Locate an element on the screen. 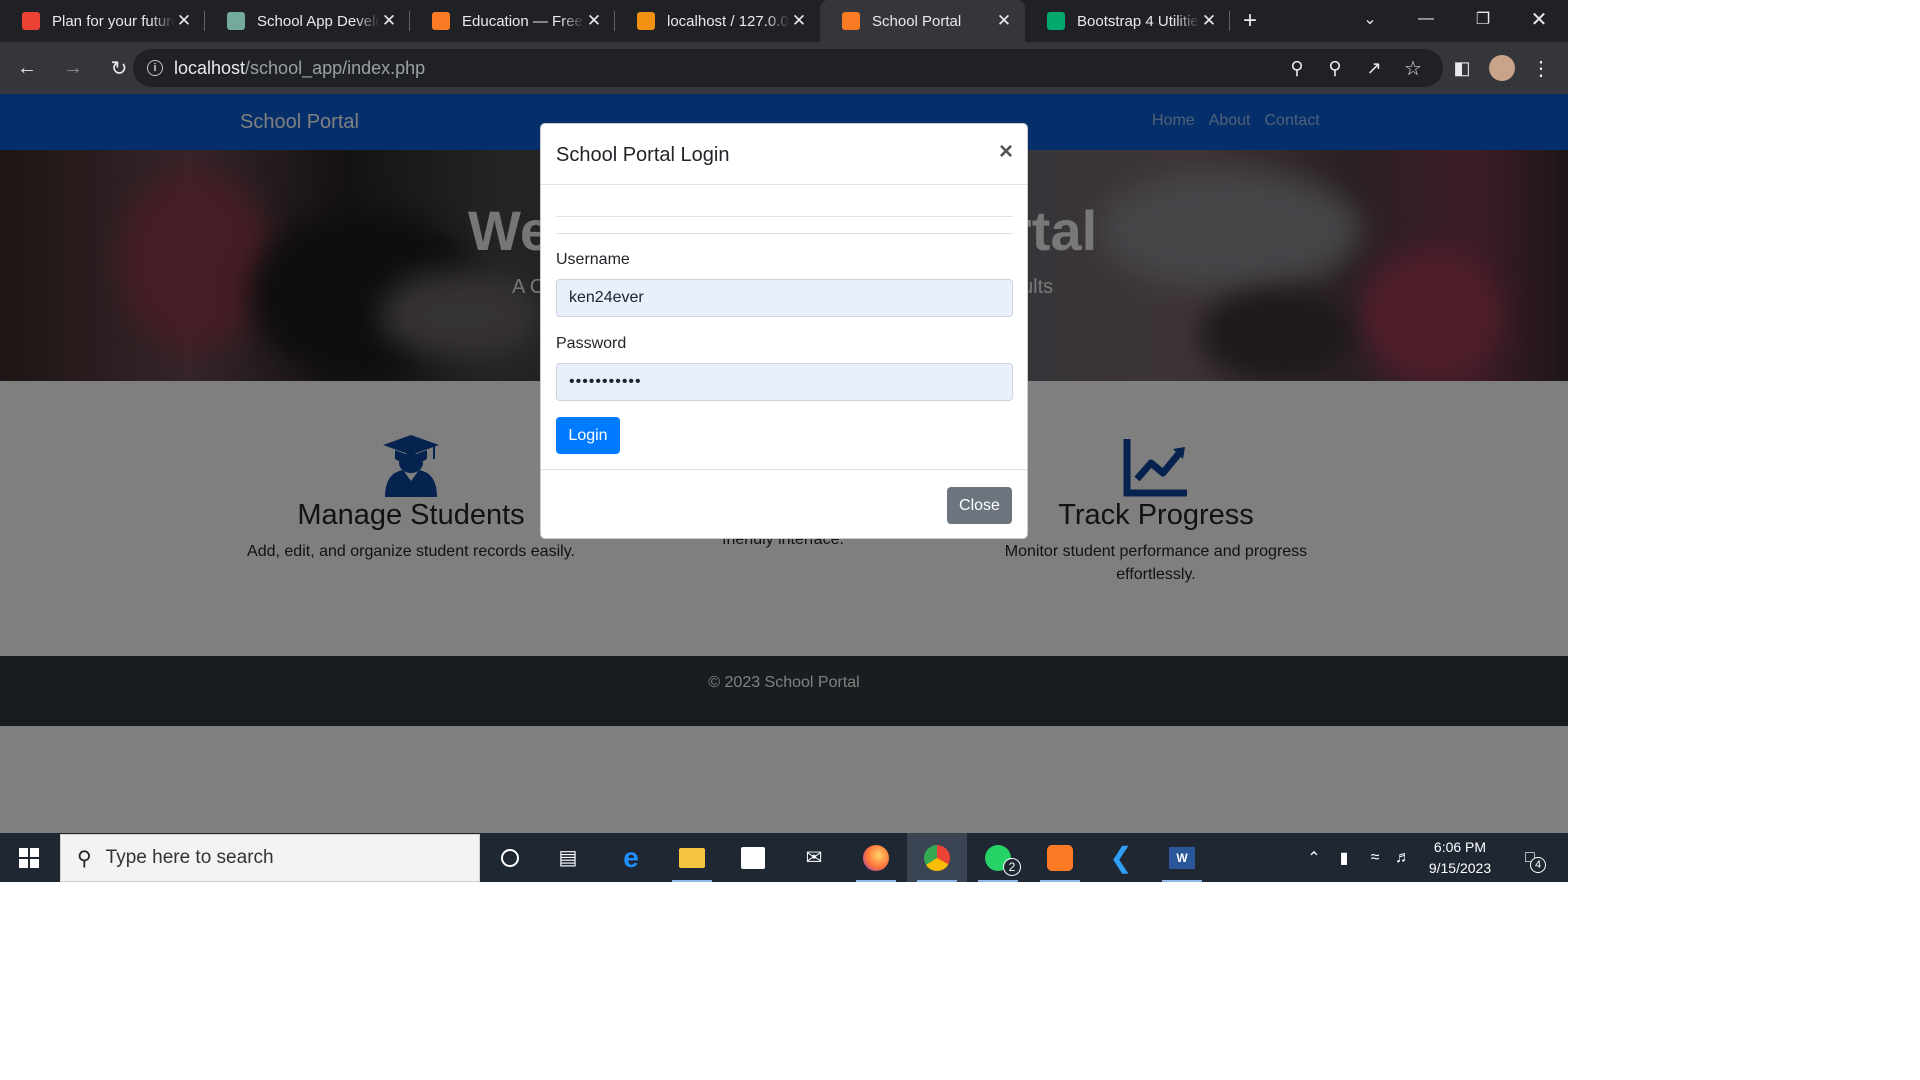 The width and height of the screenshot is (1920, 1080). phpmyadmin-icon is located at coordinates (646, 21).